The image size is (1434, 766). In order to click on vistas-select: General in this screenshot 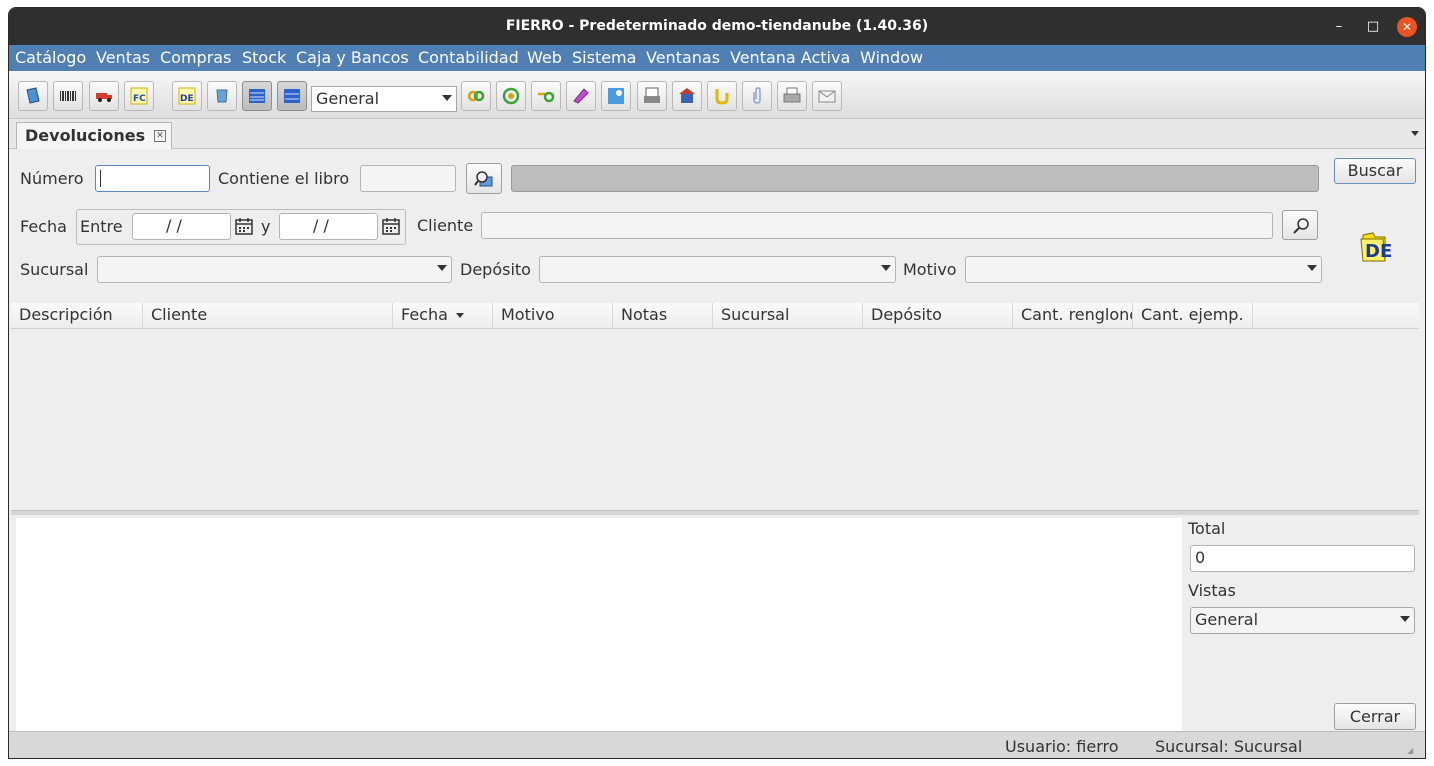, I will do `click(1302, 620)`.